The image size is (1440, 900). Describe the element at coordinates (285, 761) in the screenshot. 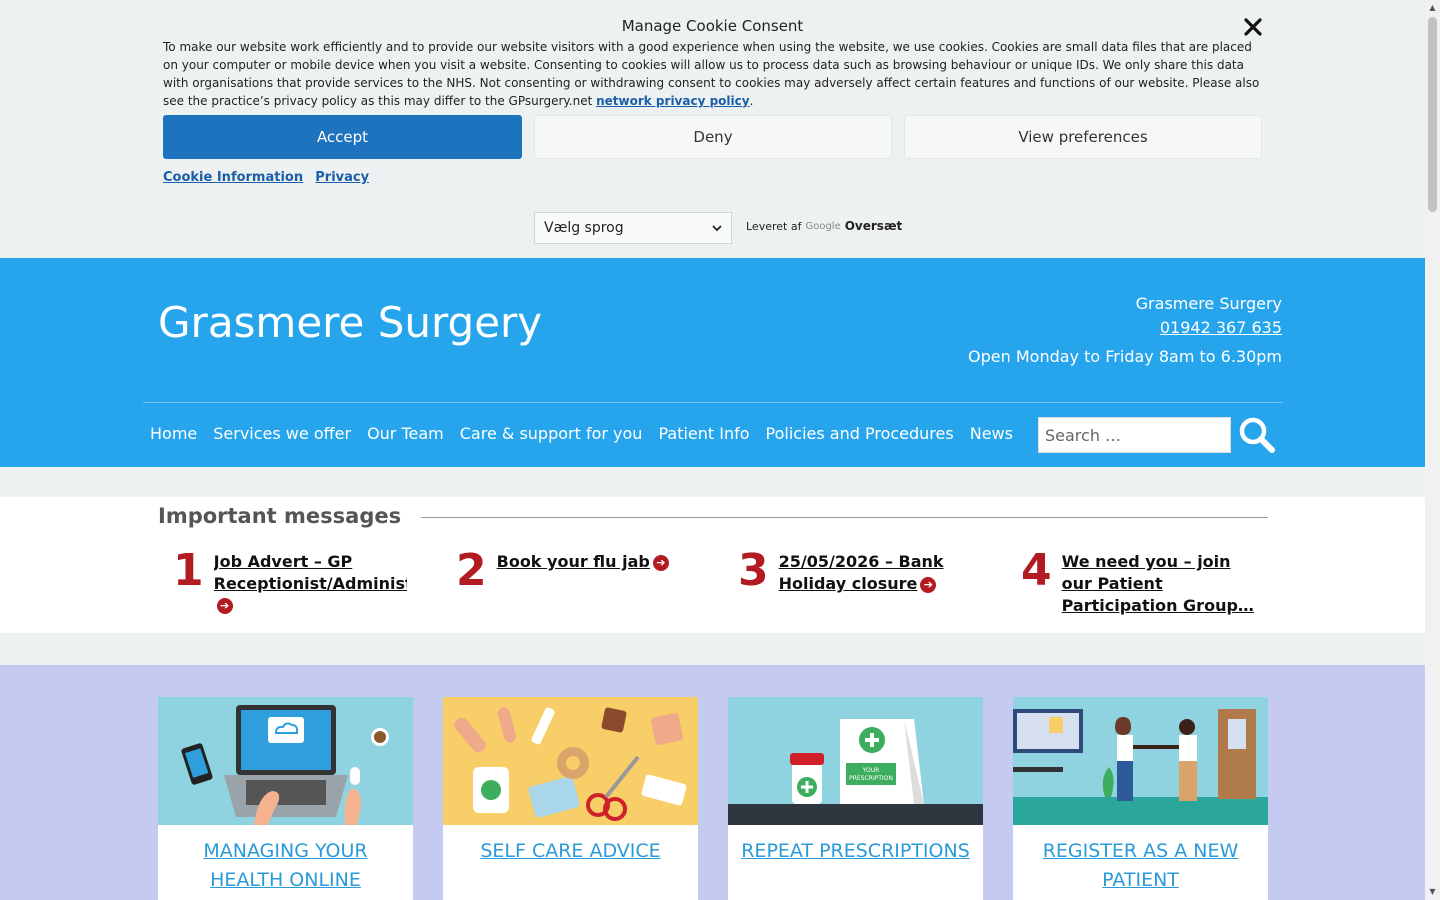

I see `laptop-illustration-icon` at that location.